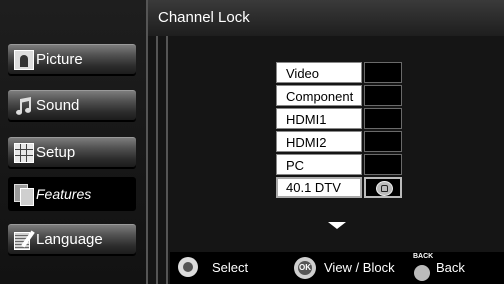  I want to click on features-icon, so click(24, 195).